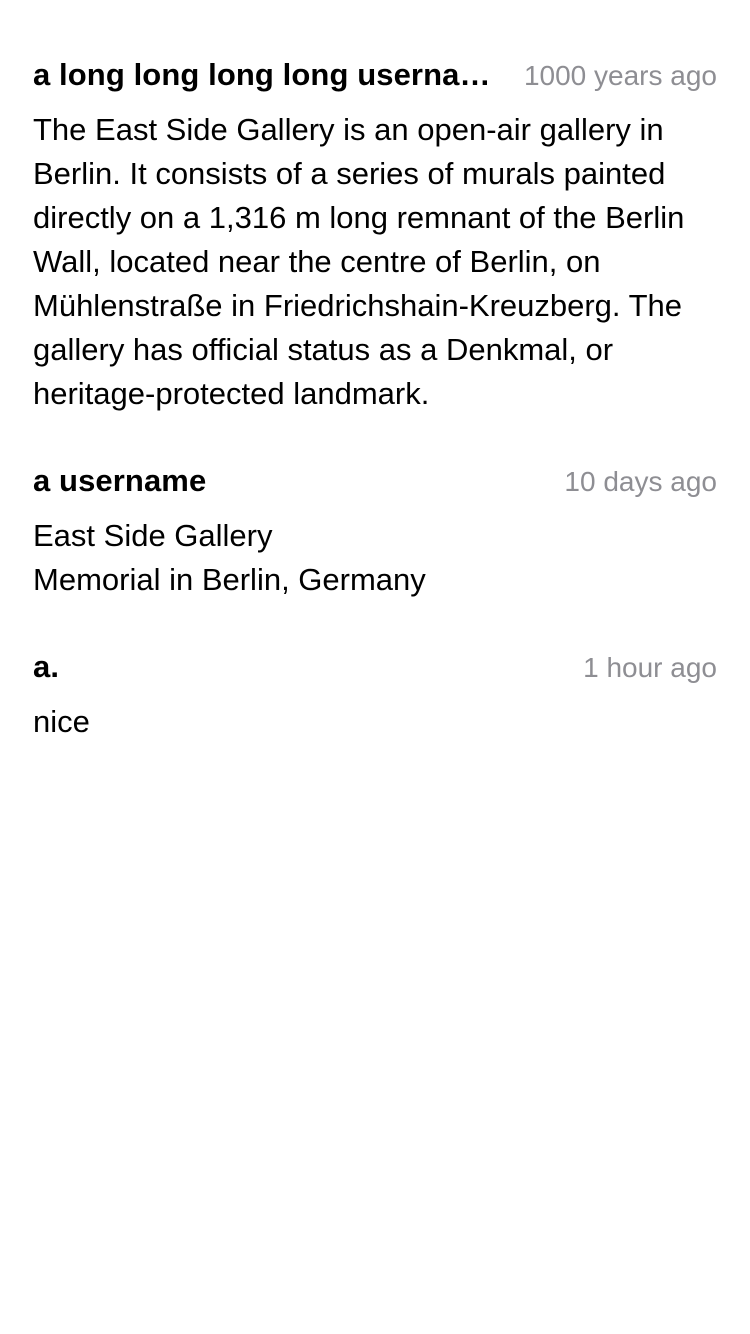  What do you see at coordinates (297, 481) in the screenshot?
I see `comment-username: a username` at bounding box center [297, 481].